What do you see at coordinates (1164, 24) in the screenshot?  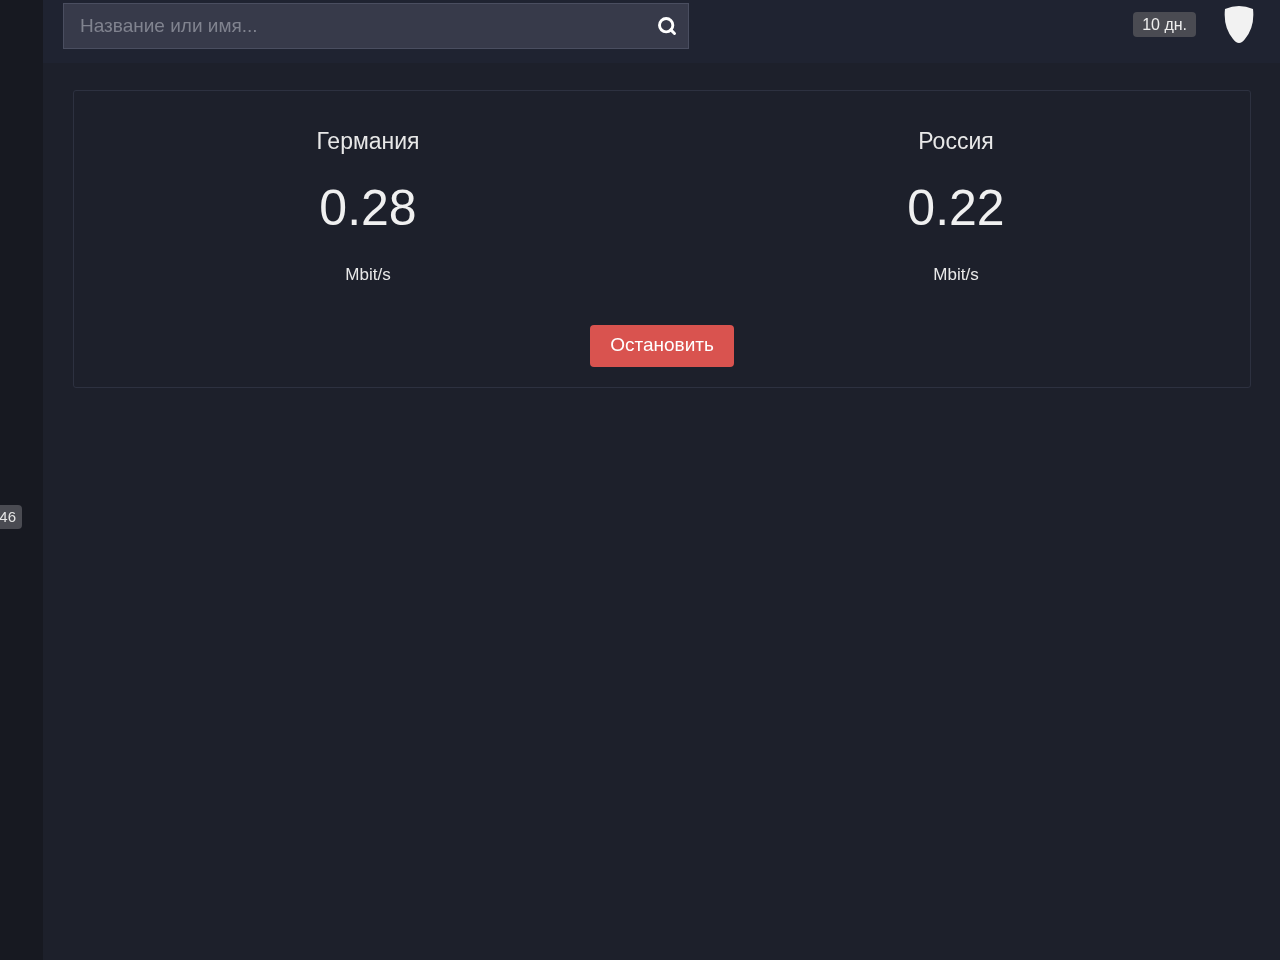 I see `days-badge: 10 дн.` at bounding box center [1164, 24].